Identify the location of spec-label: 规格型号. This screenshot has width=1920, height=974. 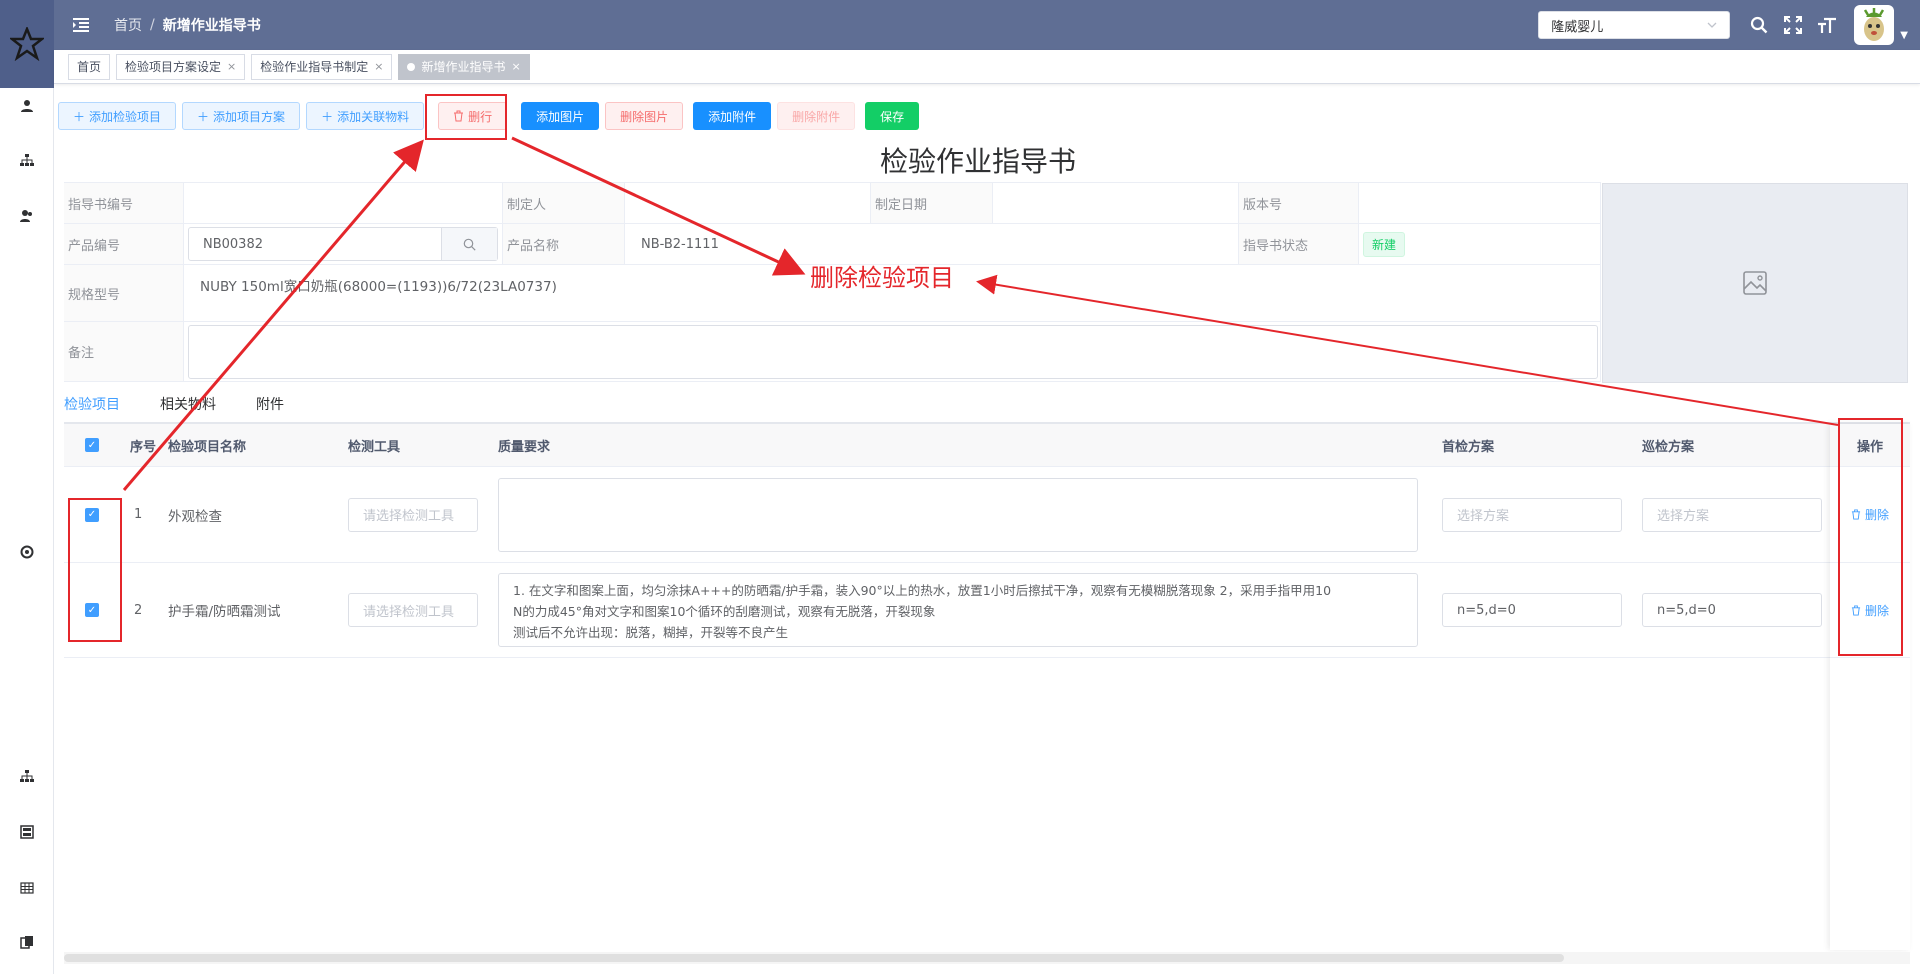
(124, 293).